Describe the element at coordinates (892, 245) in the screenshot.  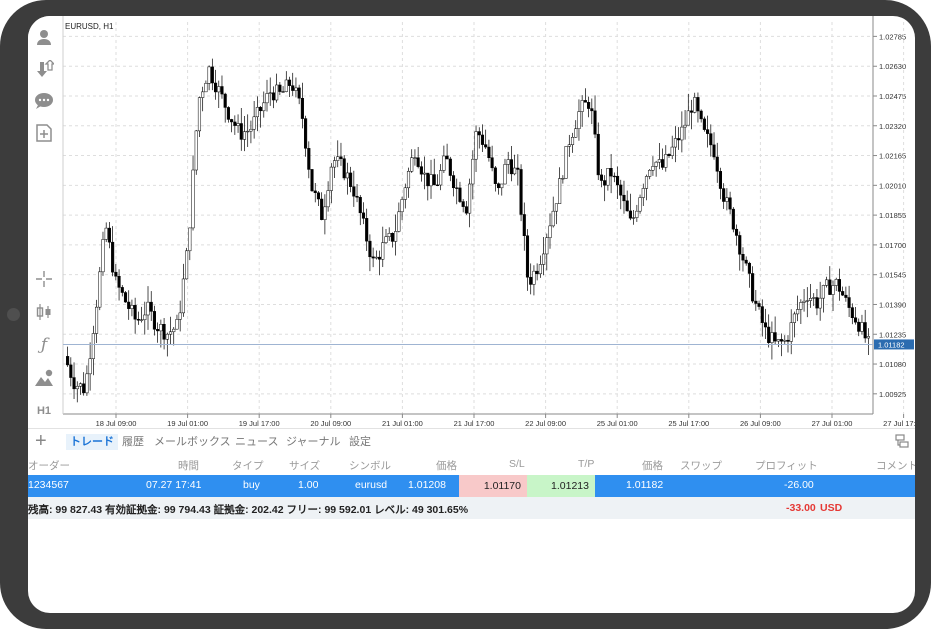
I see `price-label: 1.01700` at that location.